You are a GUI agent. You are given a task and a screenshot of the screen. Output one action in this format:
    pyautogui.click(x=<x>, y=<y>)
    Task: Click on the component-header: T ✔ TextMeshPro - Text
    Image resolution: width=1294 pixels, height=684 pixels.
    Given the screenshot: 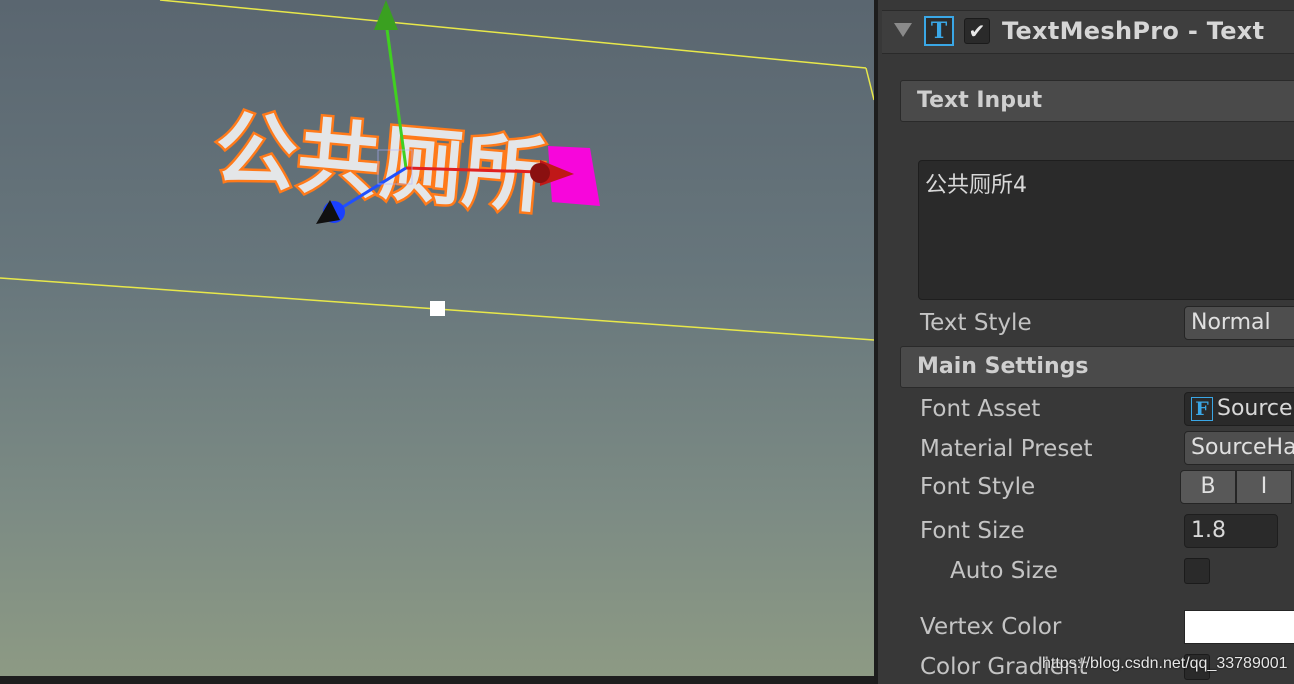 What is the action you would take?
    pyautogui.click(x=1088, y=32)
    